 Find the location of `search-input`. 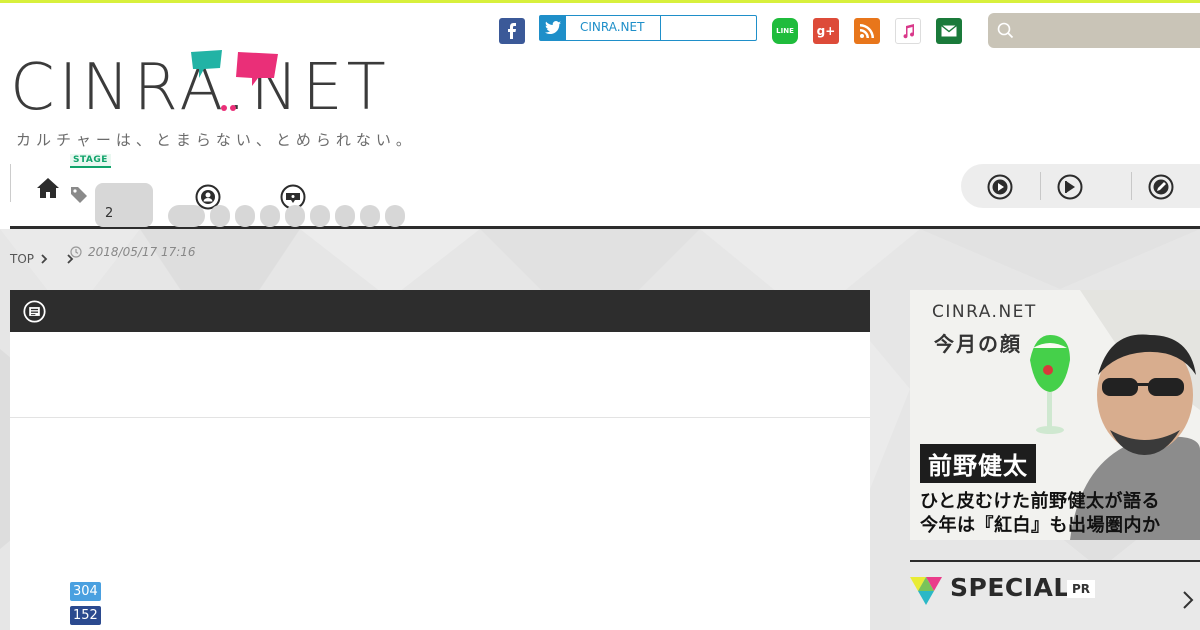

search-input is located at coordinates (1094, 30).